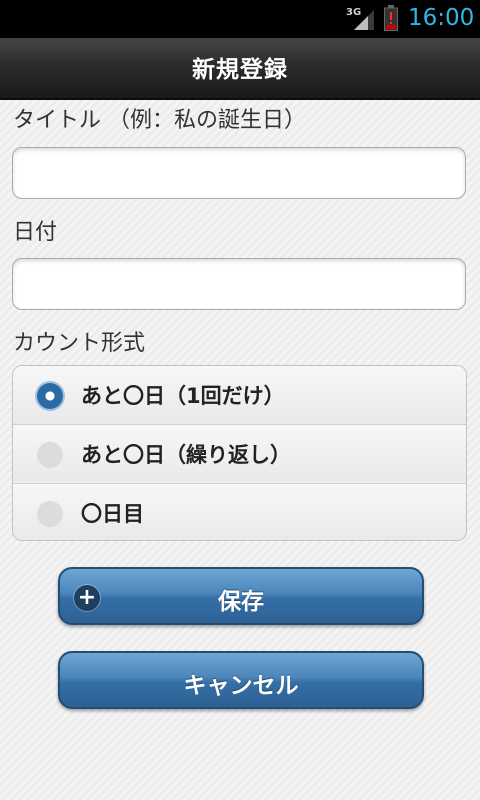  I want to click on radio-option-label: あと〇日（繰り返し）, so click(186, 455).